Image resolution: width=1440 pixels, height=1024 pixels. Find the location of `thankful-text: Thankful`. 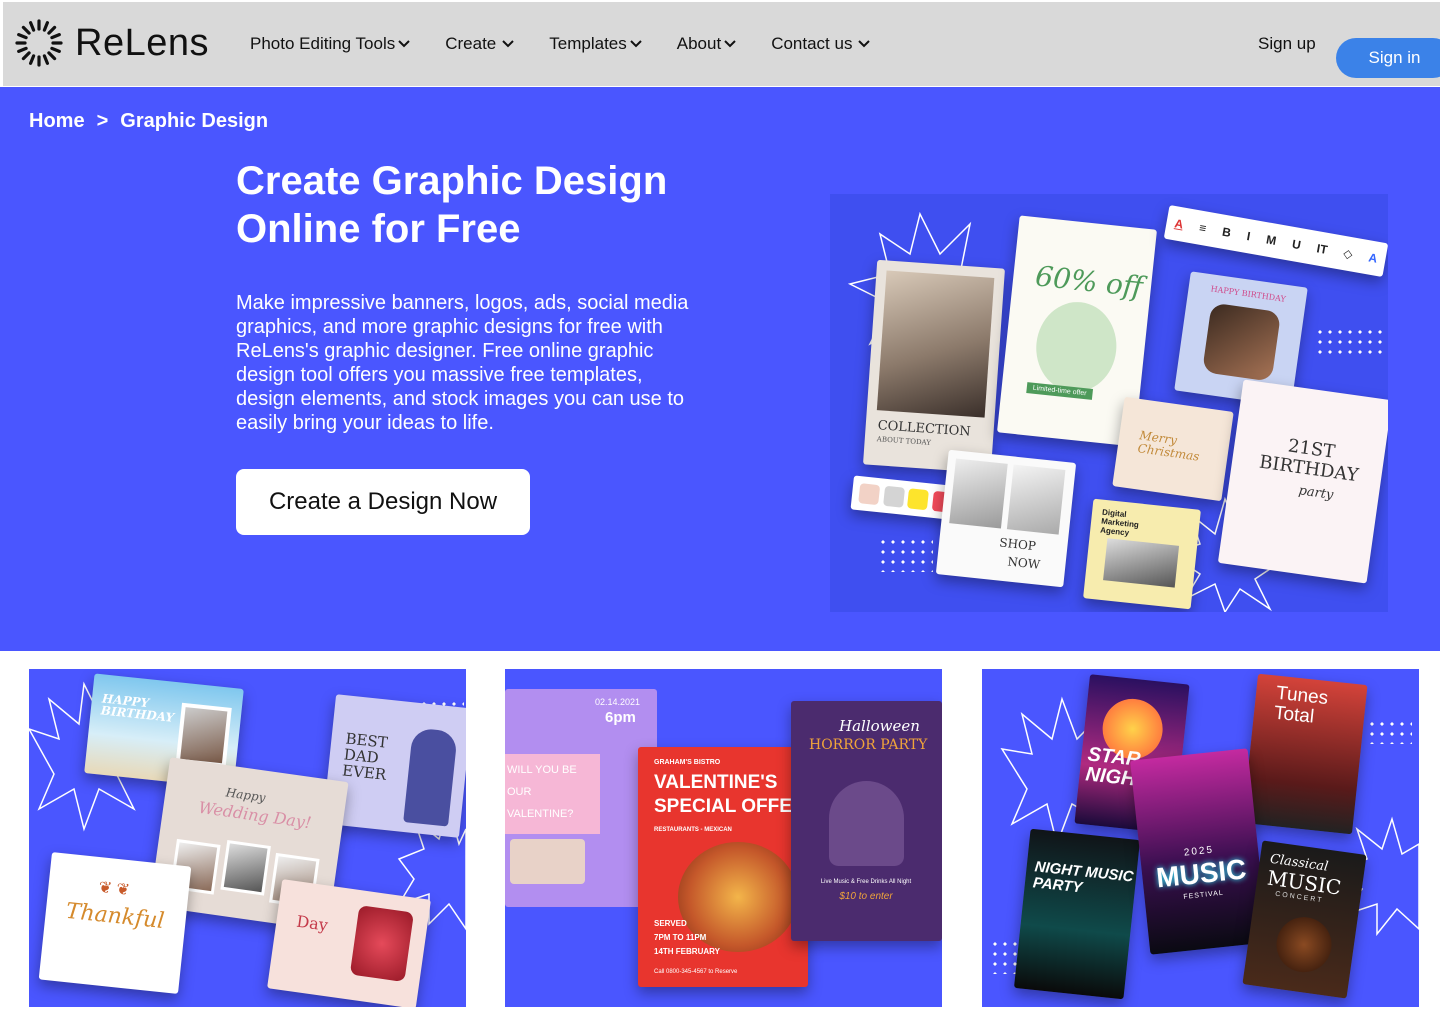

thankful-text: Thankful is located at coordinates (115, 916).